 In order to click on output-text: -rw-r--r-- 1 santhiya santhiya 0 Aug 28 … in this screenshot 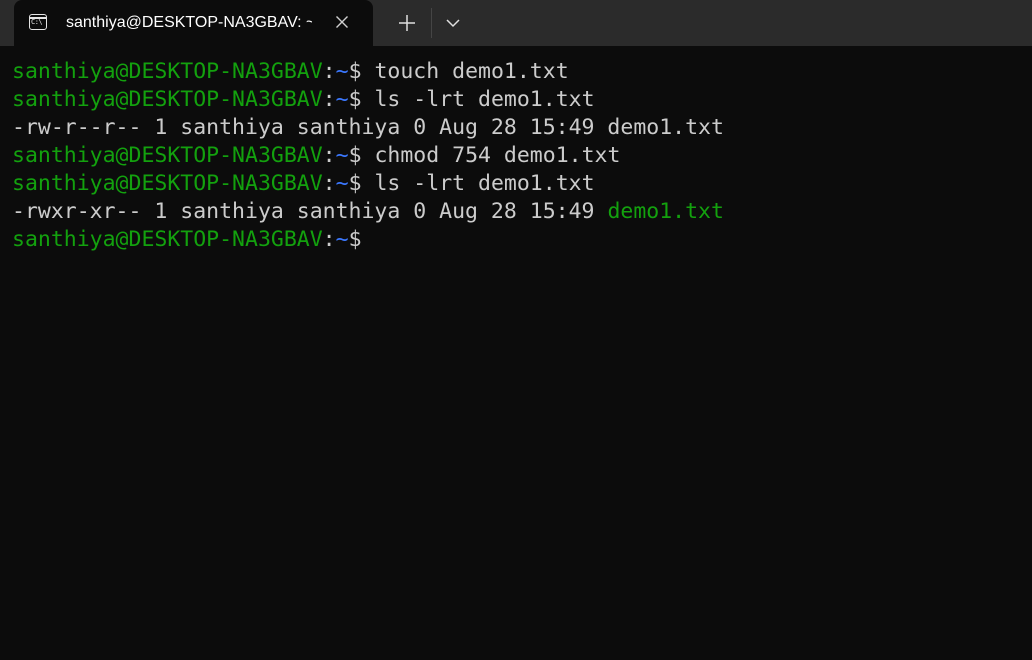, I will do `click(368, 127)`.